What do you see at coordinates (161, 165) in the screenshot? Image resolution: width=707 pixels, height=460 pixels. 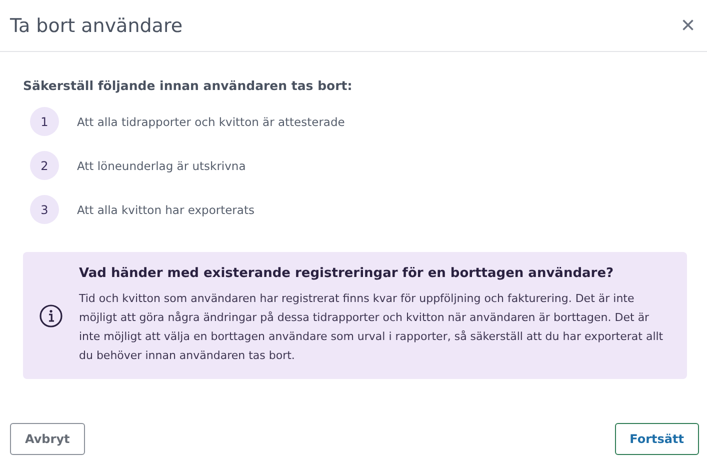 I see `step-text: Att löneunderlag är utskrivna` at bounding box center [161, 165].